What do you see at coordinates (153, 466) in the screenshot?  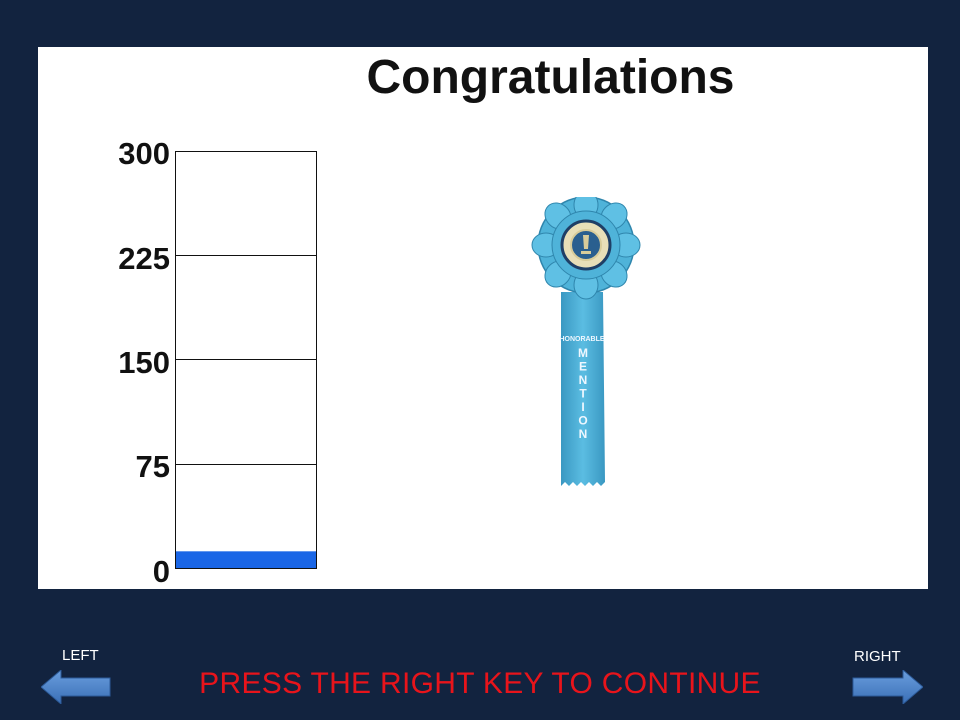 I see `tick-label-75: 75` at bounding box center [153, 466].